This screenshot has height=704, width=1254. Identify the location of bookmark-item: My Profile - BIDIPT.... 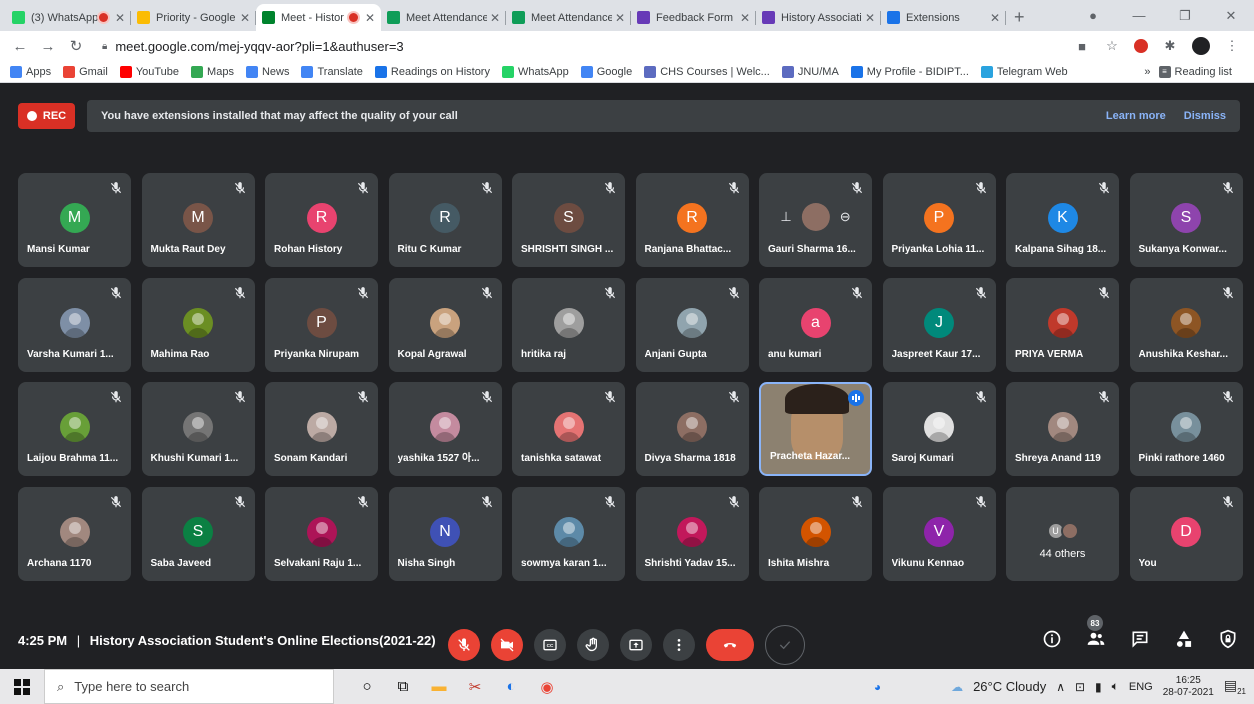
(909, 71).